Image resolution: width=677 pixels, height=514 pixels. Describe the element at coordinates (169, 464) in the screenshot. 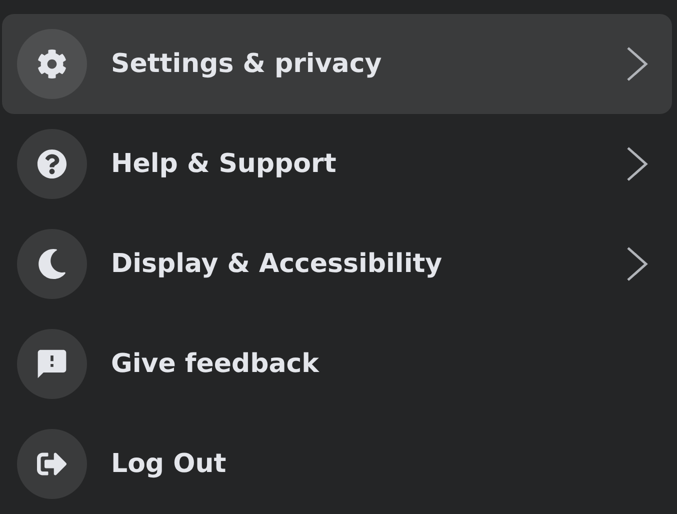

I see `menu-label: Log Out` at that location.